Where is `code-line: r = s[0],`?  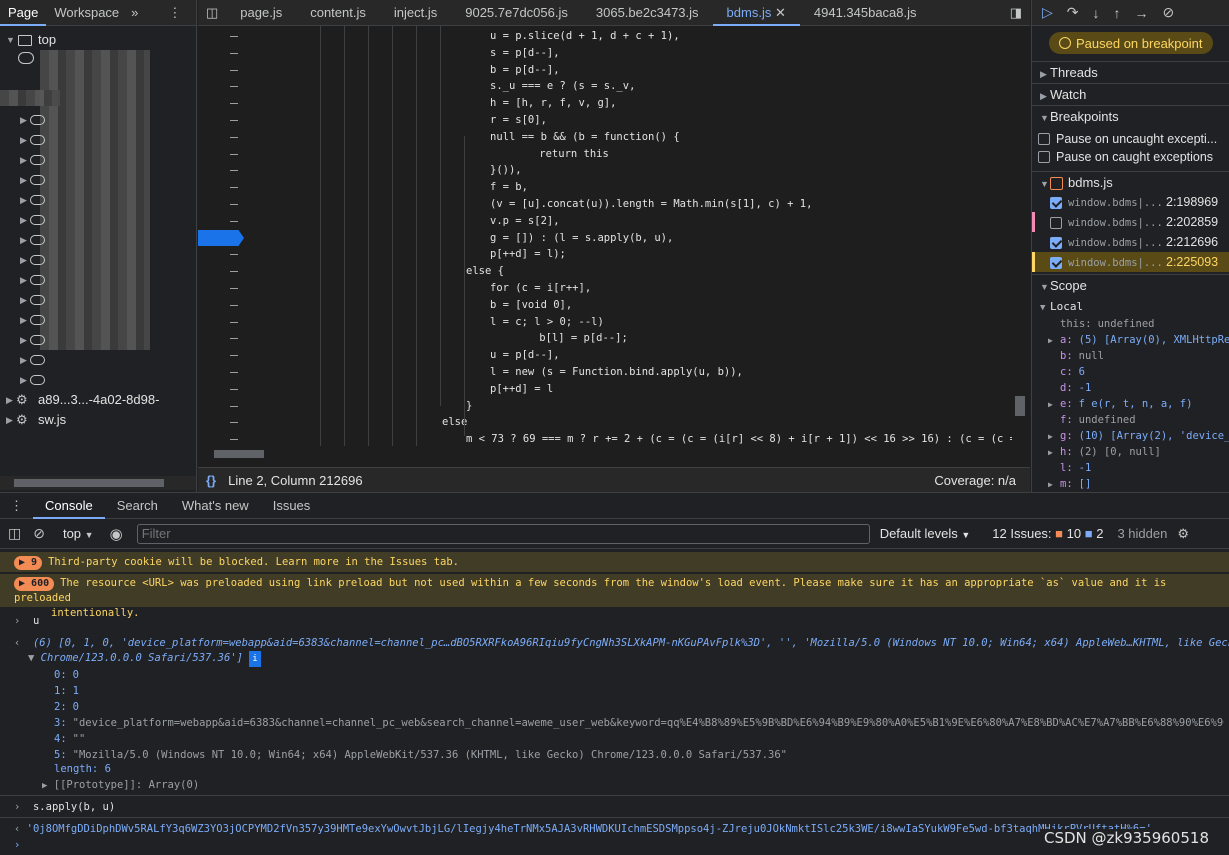
code-line: r = s[0], is located at coordinates (518, 120).